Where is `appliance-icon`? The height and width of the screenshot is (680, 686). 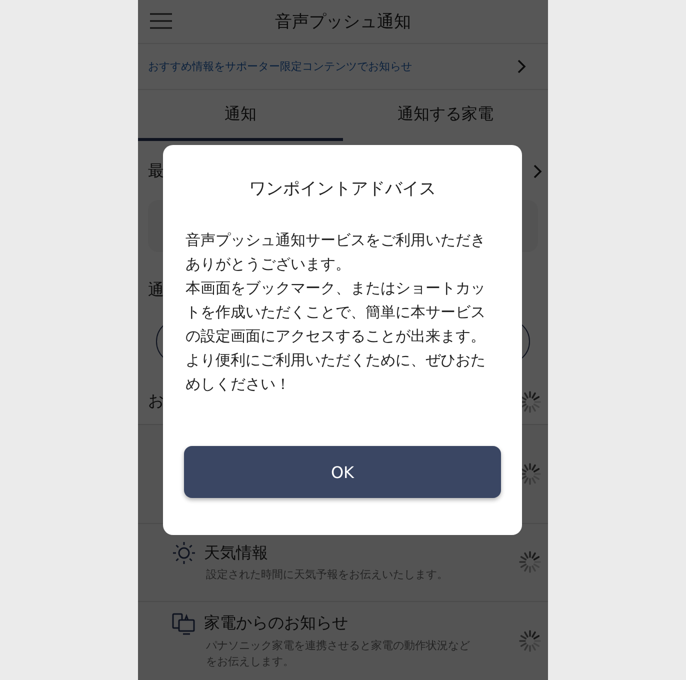
appliance-icon is located at coordinates (184, 624).